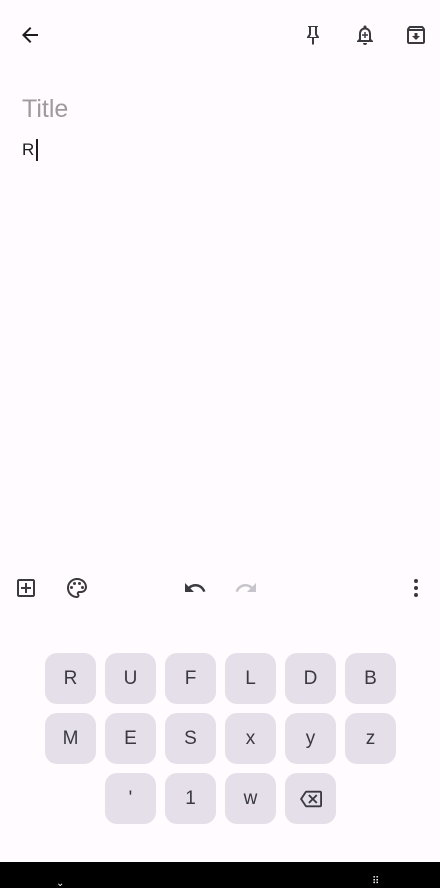 This screenshot has height=889, width=440. Describe the element at coordinates (190, 798) in the screenshot. I see `key: 1` at that location.